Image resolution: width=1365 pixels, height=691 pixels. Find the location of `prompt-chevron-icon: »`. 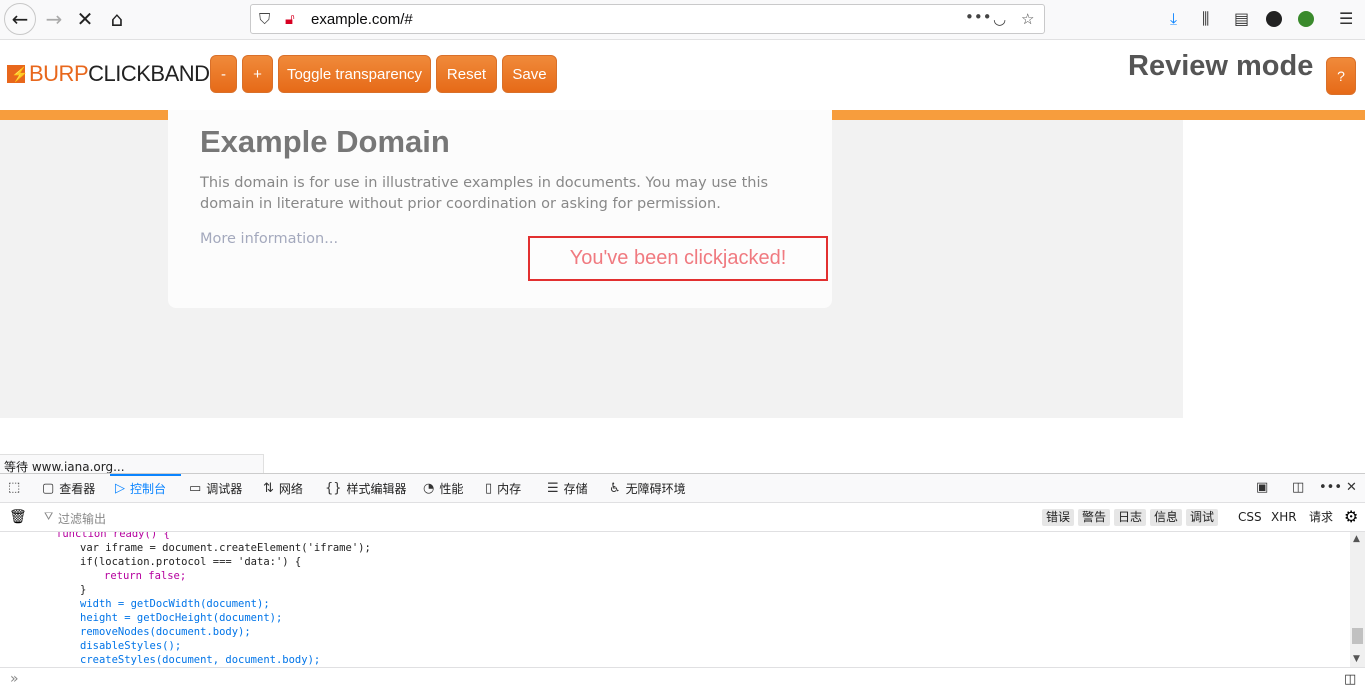

prompt-chevron-icon: » is located at coordinates (14, 679).